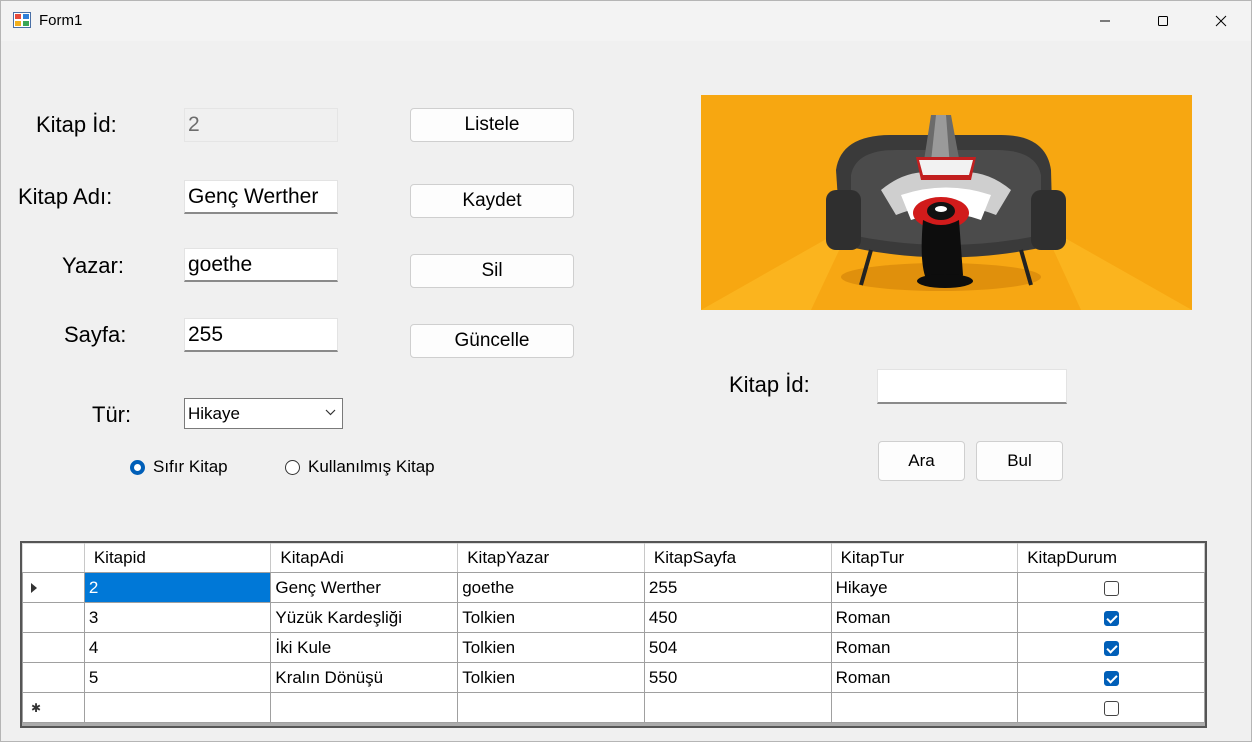 This screenshot has height=742, width=1252. Describe the element at coordinates (371, 466) in the screenshot. I see `kullanilmis-kitap-label: Kullanılmış Kitap` at that location.